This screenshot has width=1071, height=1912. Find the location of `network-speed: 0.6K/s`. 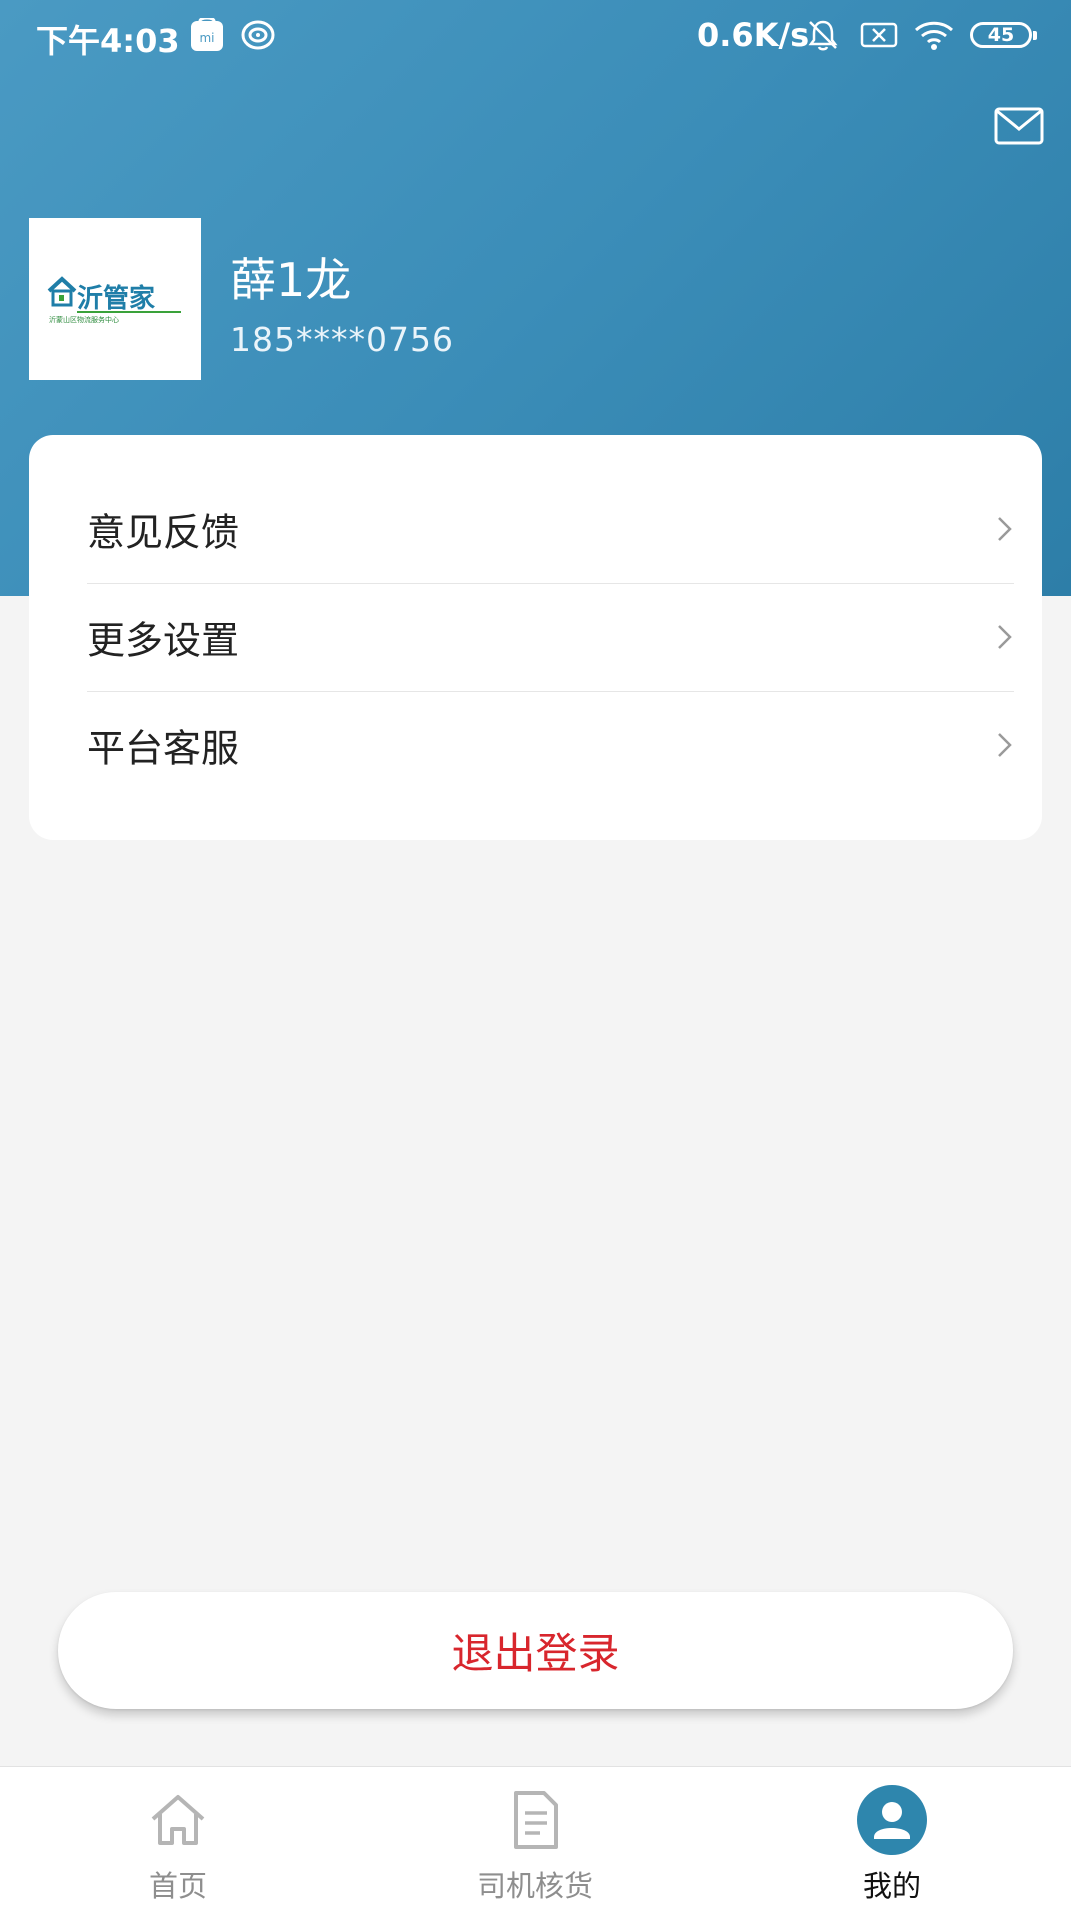

network-speed: 0.6K/s is located at coordinates (753, 35).